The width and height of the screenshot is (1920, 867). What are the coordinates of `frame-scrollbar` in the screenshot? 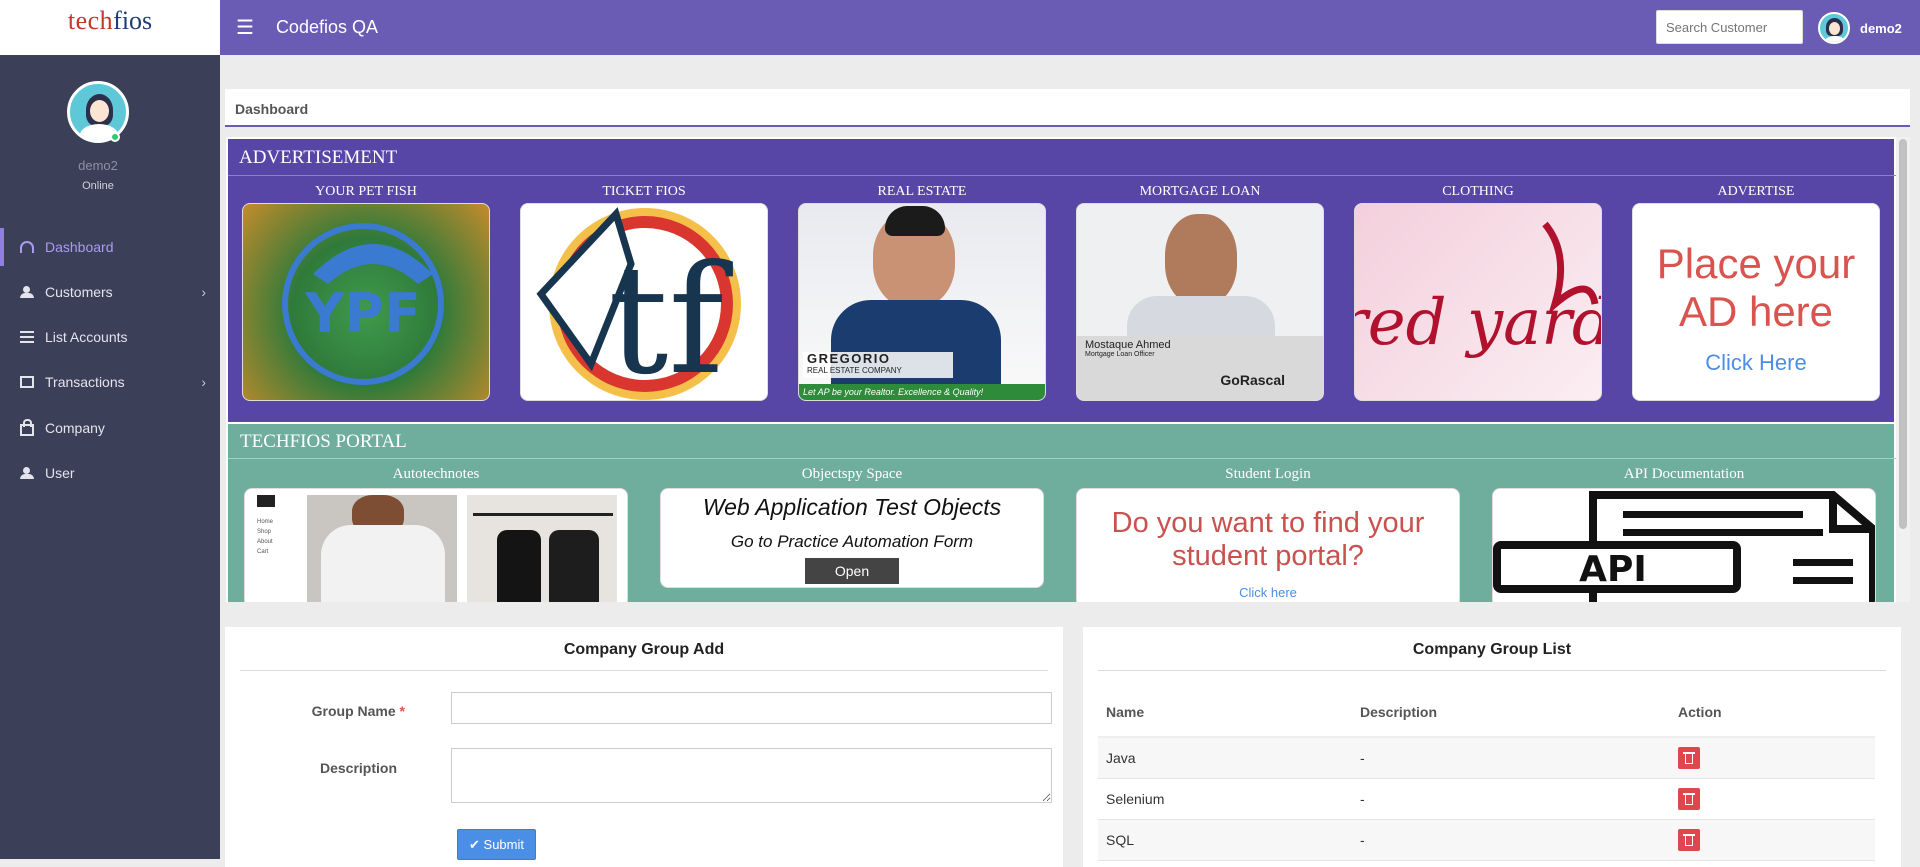 It's located at (1903, 369).